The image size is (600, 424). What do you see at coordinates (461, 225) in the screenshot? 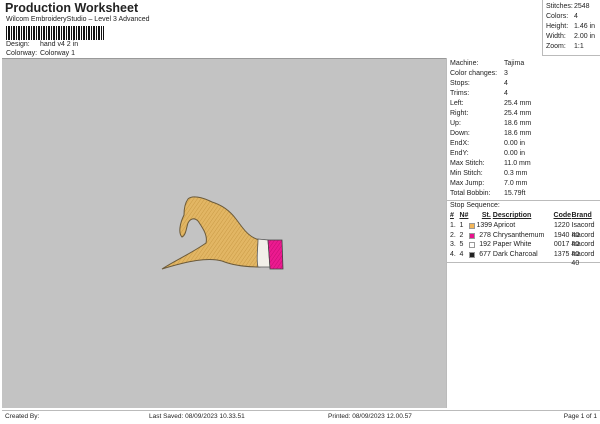
I see `needle-number: 1` at bounding box center [461, 225].